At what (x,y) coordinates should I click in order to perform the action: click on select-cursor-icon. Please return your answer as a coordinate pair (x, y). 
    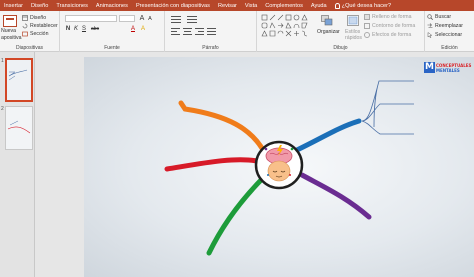
    Looking at the image, I should click on (430, 35).